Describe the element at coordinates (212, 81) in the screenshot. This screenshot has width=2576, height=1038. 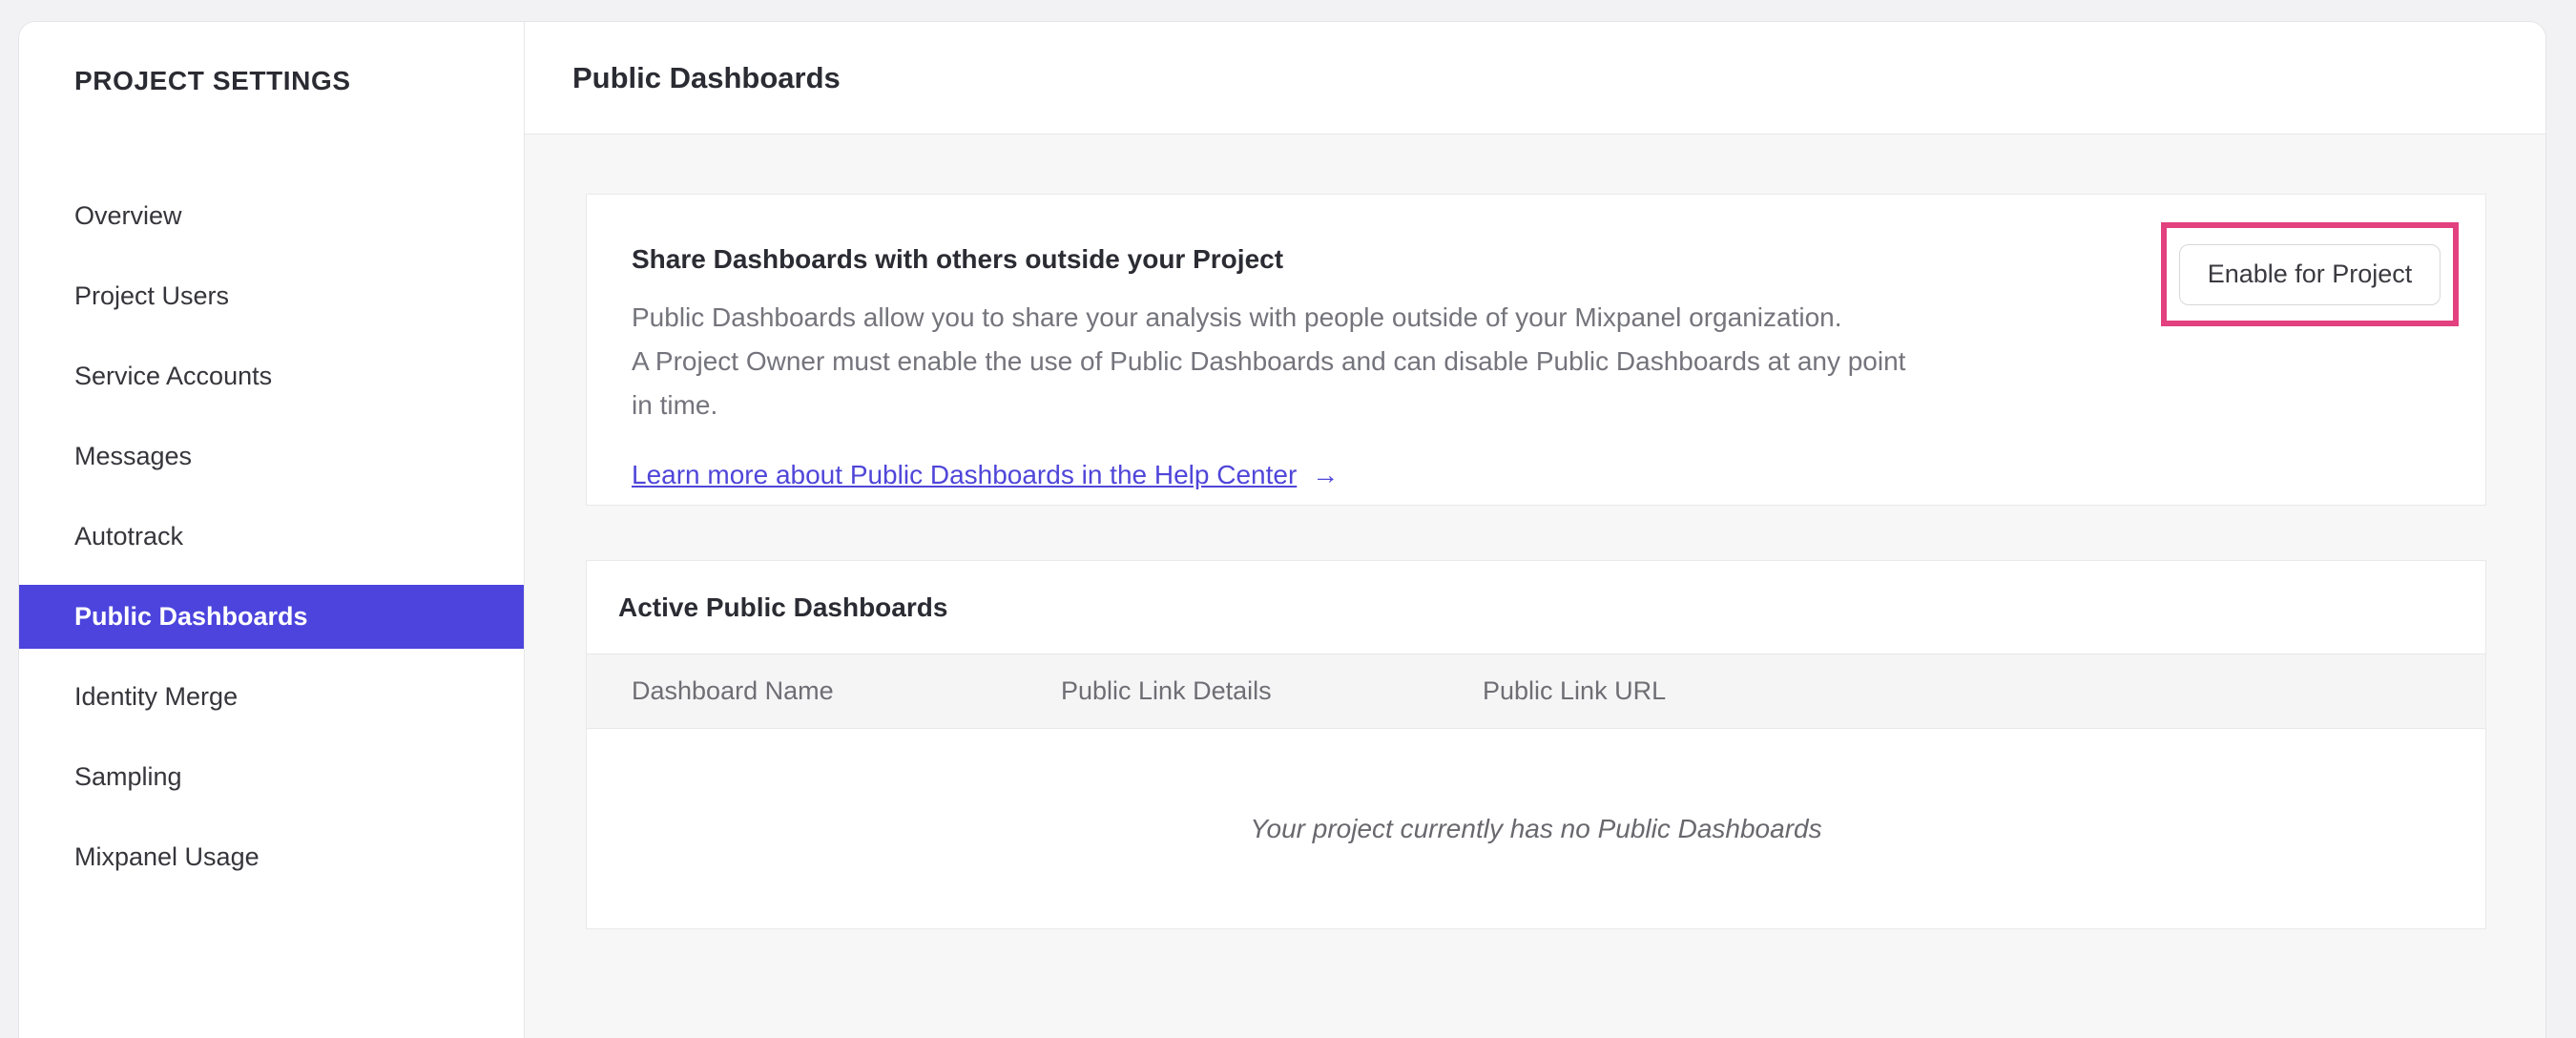
I see `sidebar-title: PROJECT SETTINGS` at that location.